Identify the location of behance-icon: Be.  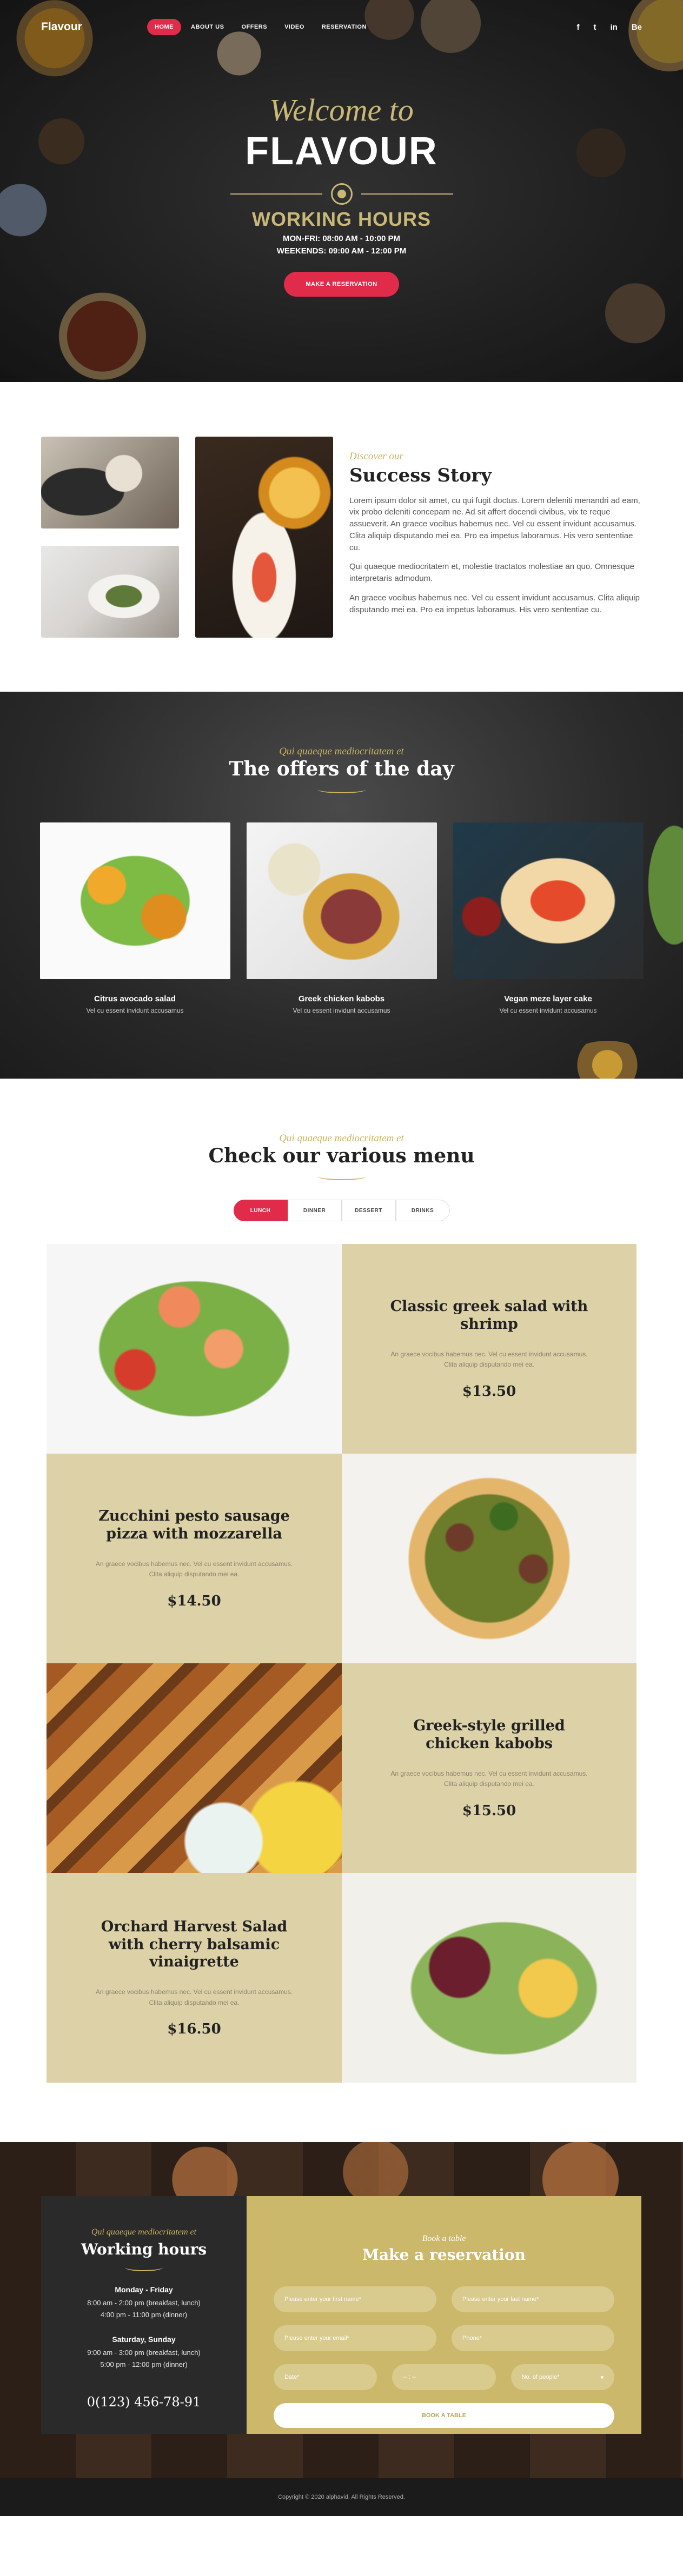
(637, 27).